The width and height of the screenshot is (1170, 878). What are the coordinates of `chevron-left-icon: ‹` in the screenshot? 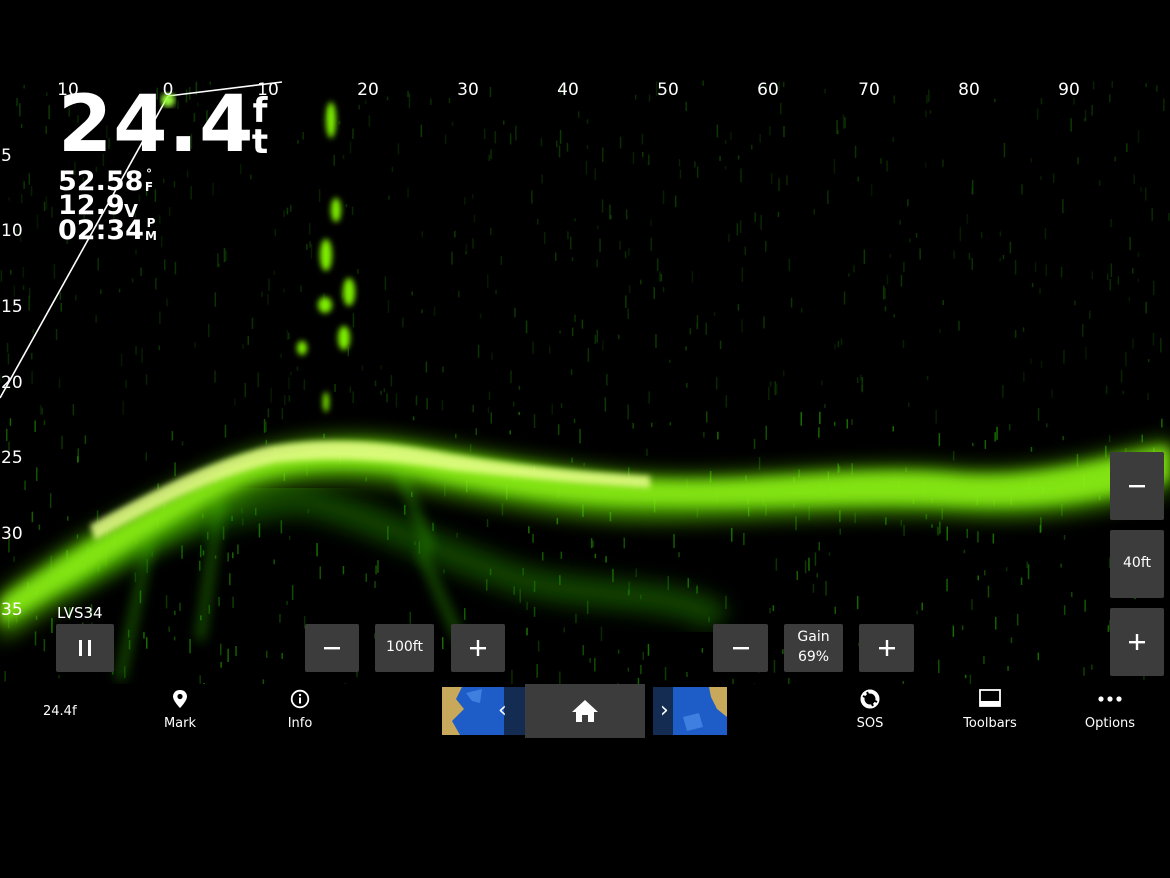 It's located at (502, 711).